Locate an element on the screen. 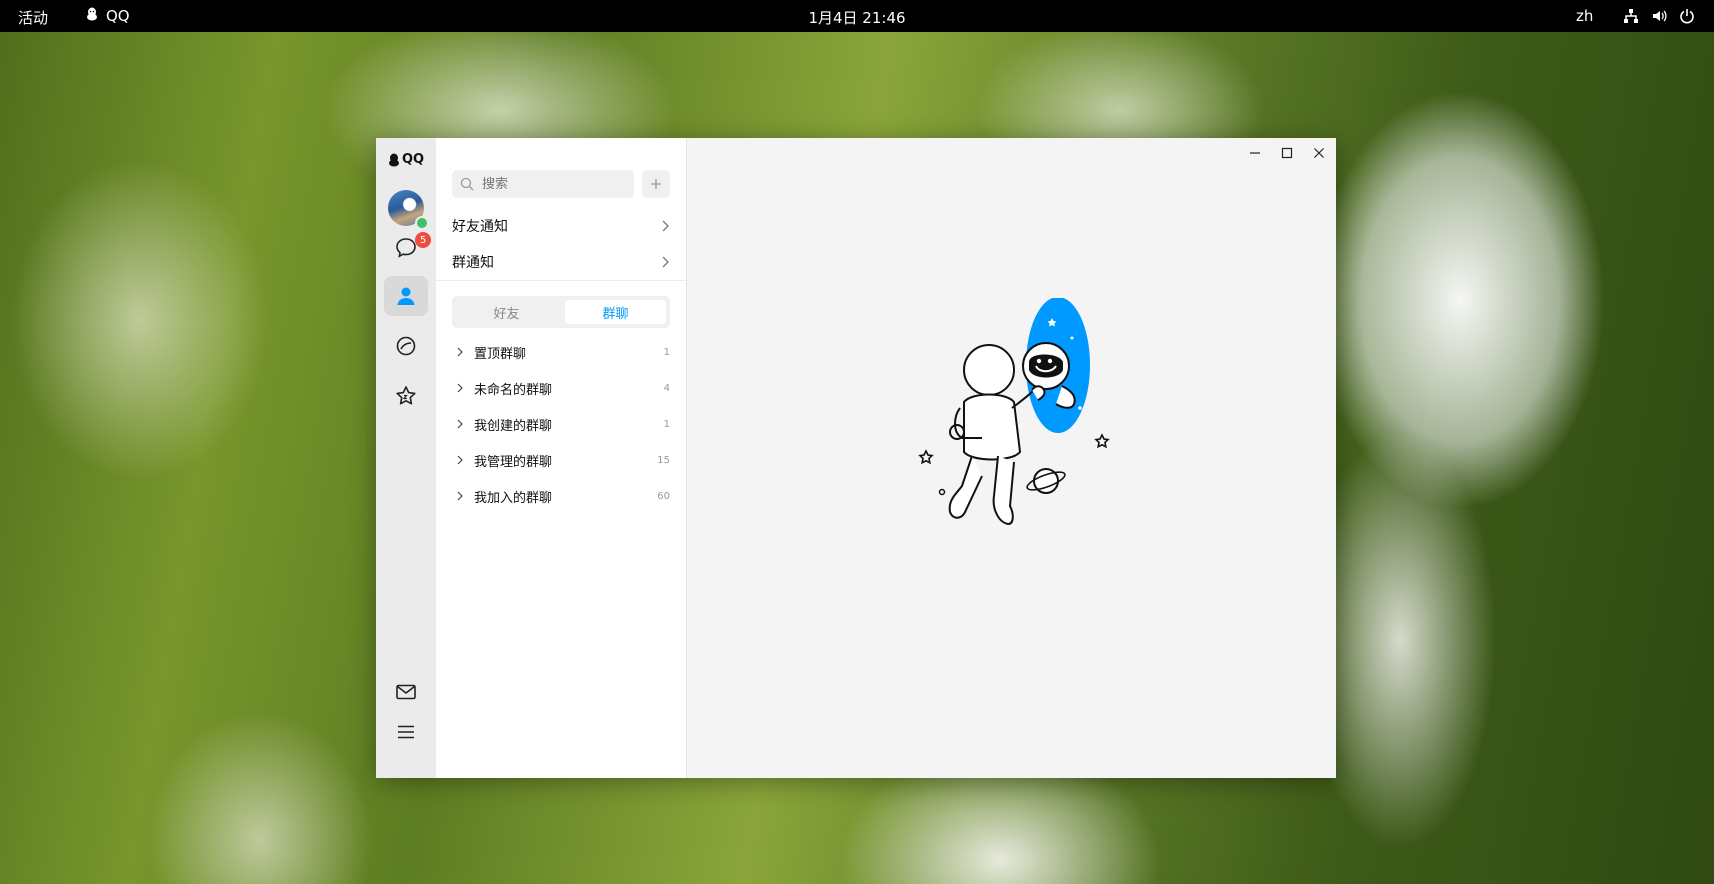 This screenshot has width=1714, height=884. search-input is located at coordinates (552, 184).